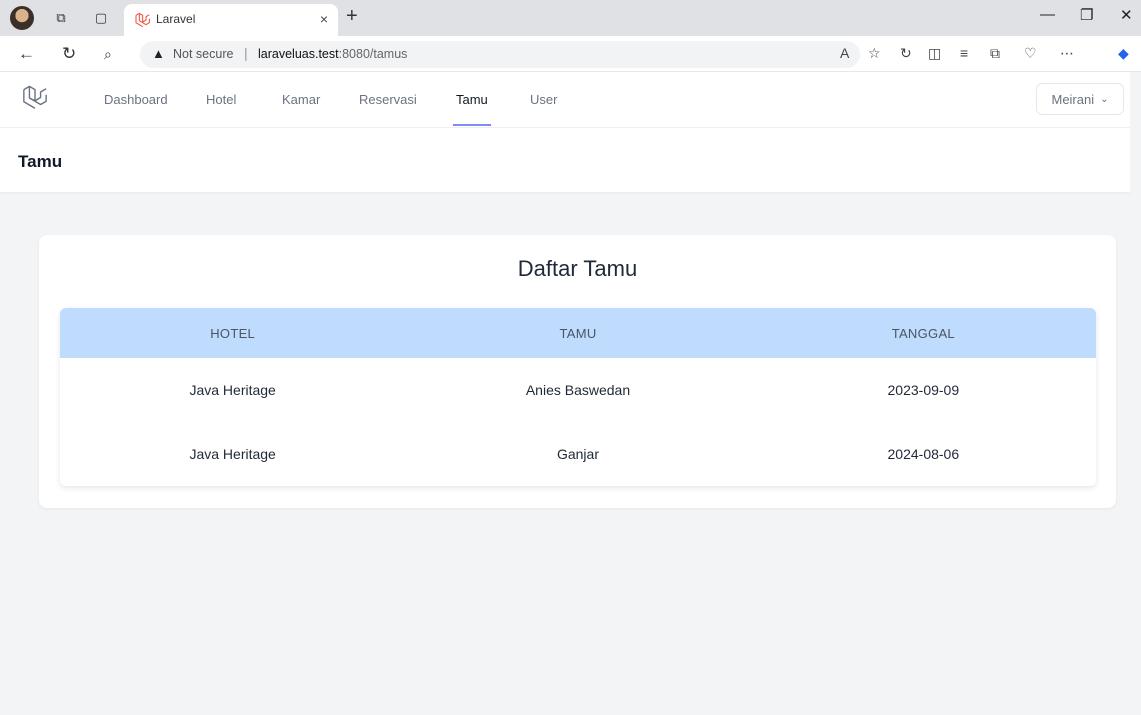  I want to click on favorite-star-icon: ☆, so click(874, 53).